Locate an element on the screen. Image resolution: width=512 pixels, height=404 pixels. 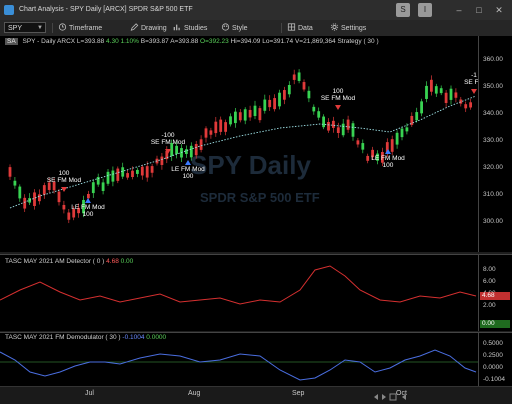
am-detector-line is located at coordinates (238, 285).